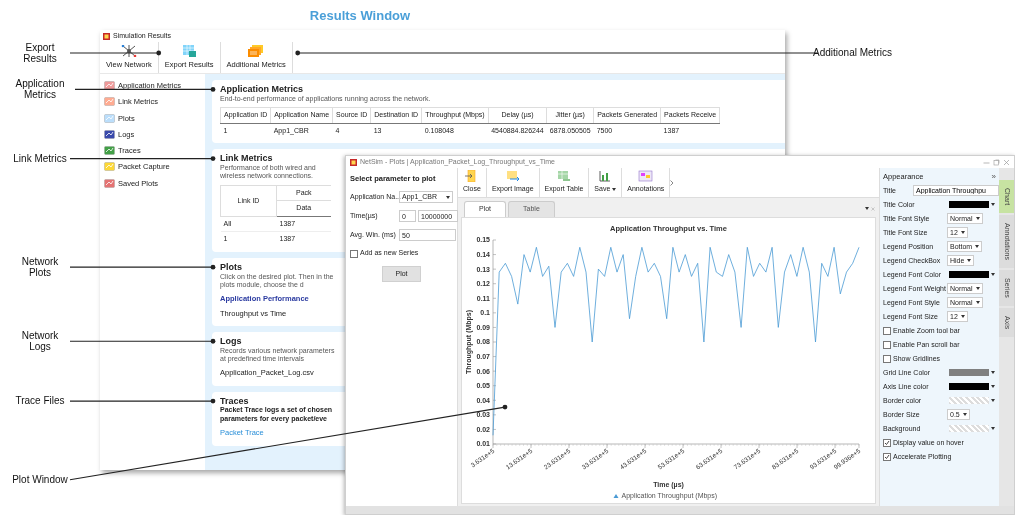  I want to click on callout-label: Application Metrics, so click(40, 89).